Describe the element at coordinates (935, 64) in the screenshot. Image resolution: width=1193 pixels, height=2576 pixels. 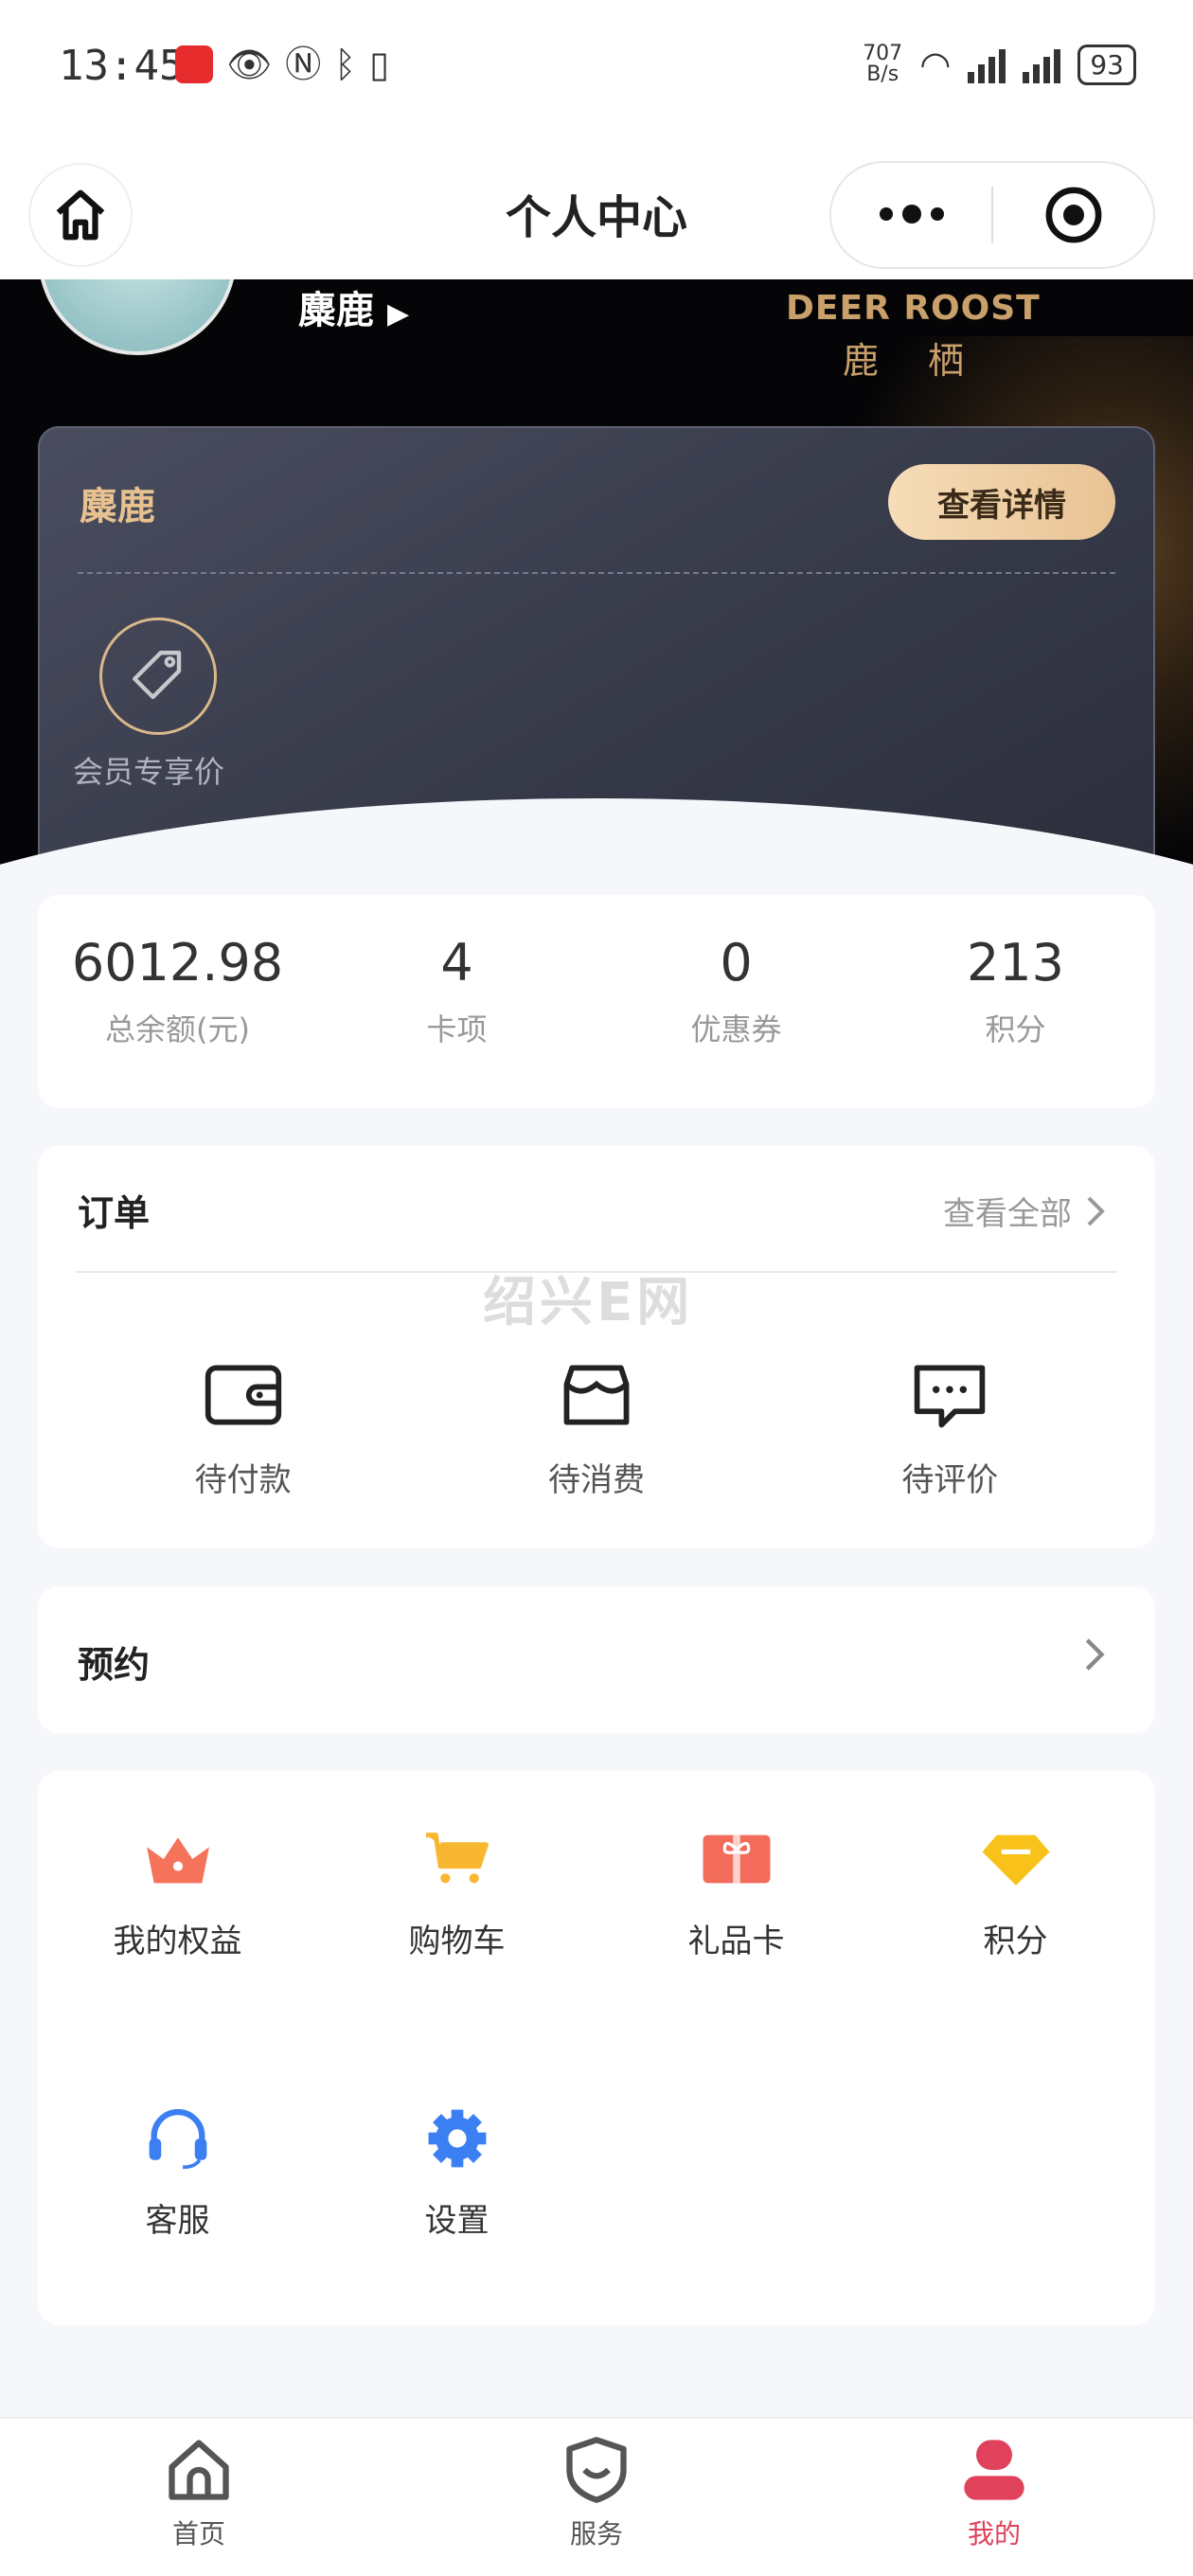
I see `wifi-icon: ◠` at that location.